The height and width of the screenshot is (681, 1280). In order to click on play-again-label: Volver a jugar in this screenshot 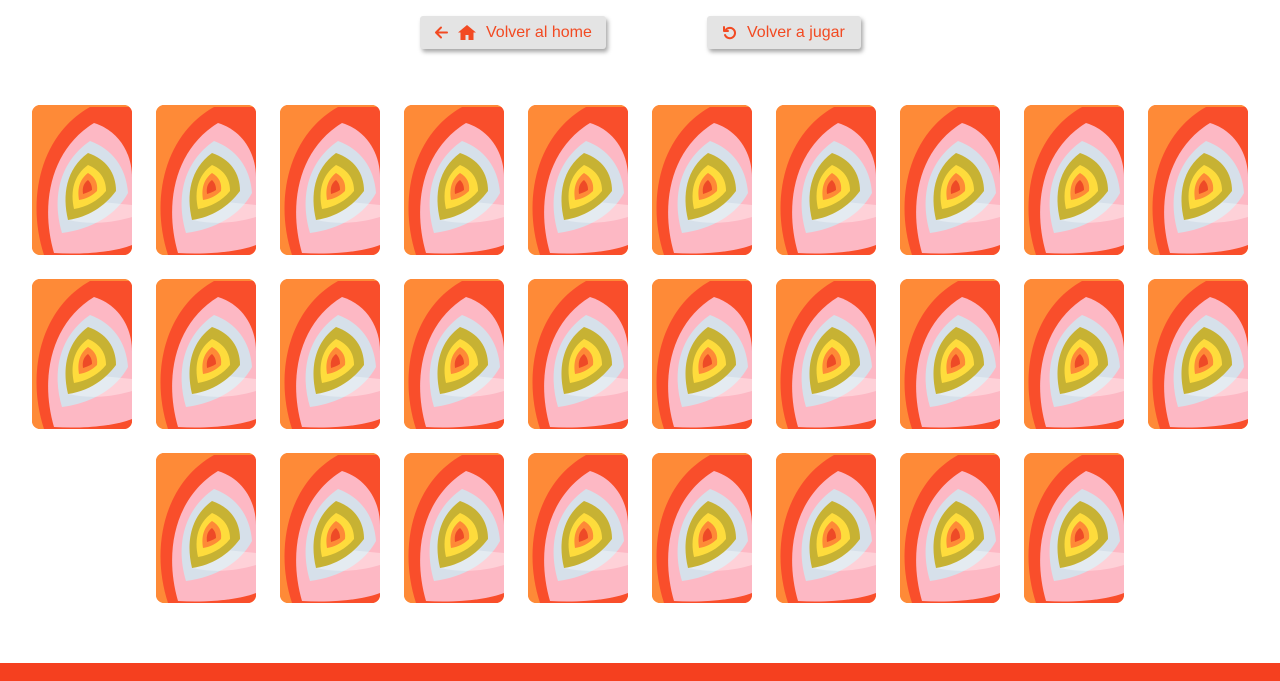, I will do `click(796, 32)`.